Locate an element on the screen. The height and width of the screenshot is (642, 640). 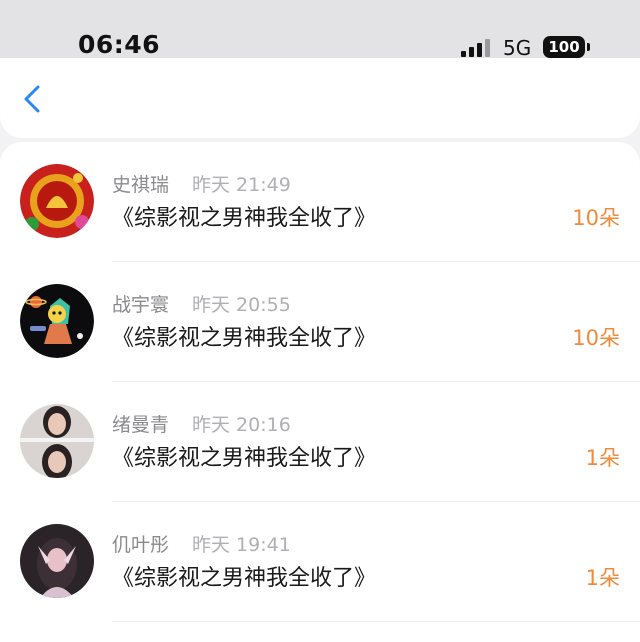
divider is located at coordinates (376, 621).